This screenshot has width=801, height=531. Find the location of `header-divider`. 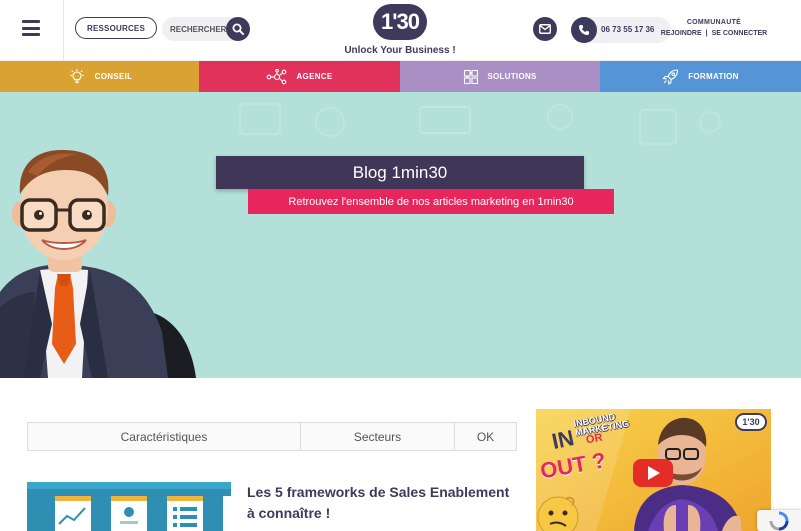

header-divider is located at coordinates (63, 30).